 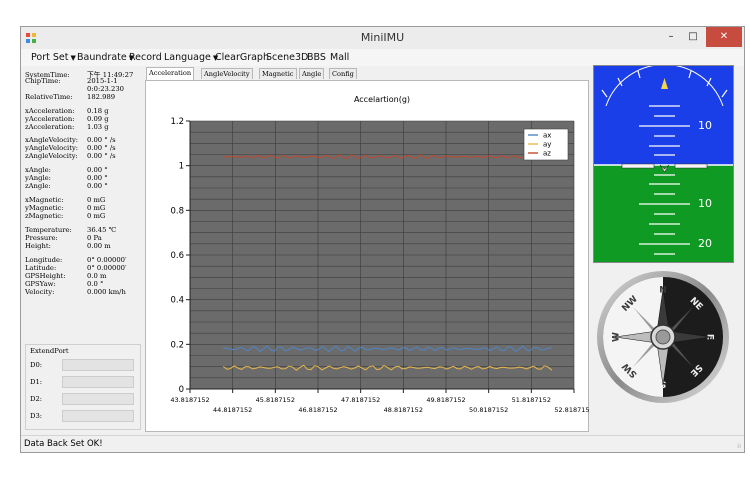 I want to click on readout-label: zAngle:, so click(x=38, y=186).